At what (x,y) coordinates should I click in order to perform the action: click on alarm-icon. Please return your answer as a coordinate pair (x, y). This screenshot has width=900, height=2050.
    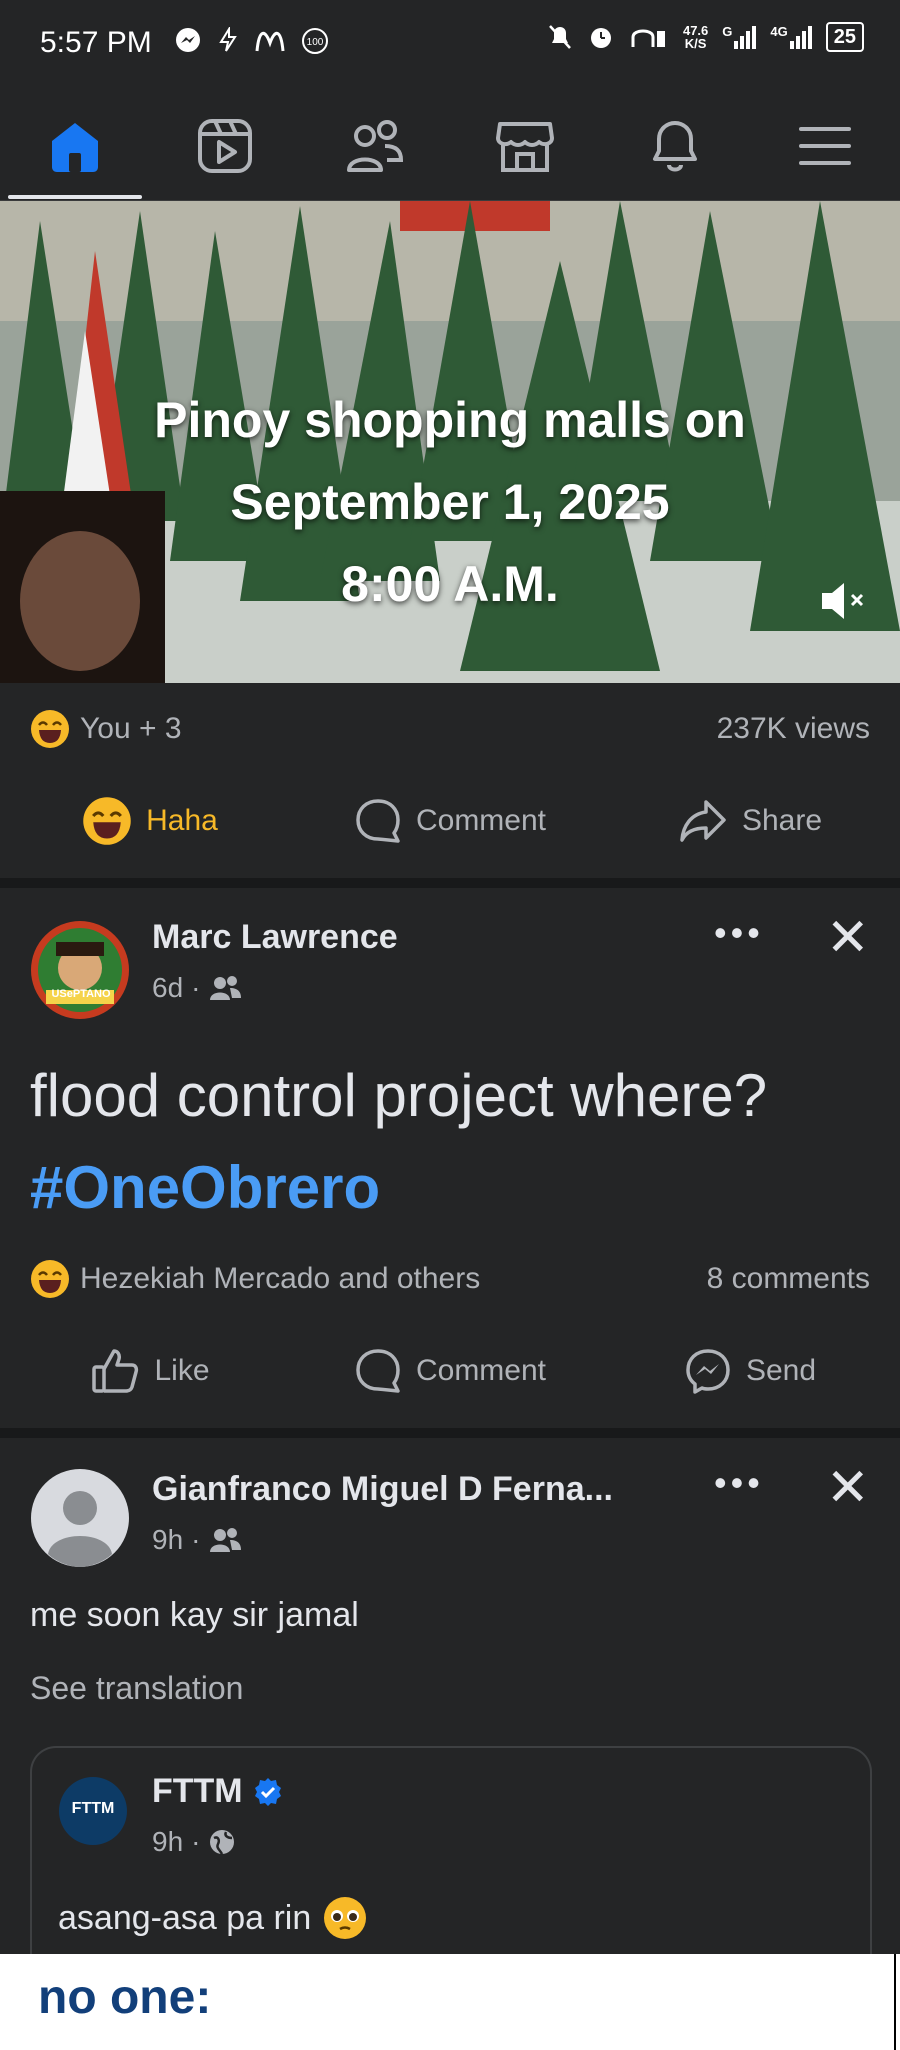
    Looking at the image, I should click on (600, 38).